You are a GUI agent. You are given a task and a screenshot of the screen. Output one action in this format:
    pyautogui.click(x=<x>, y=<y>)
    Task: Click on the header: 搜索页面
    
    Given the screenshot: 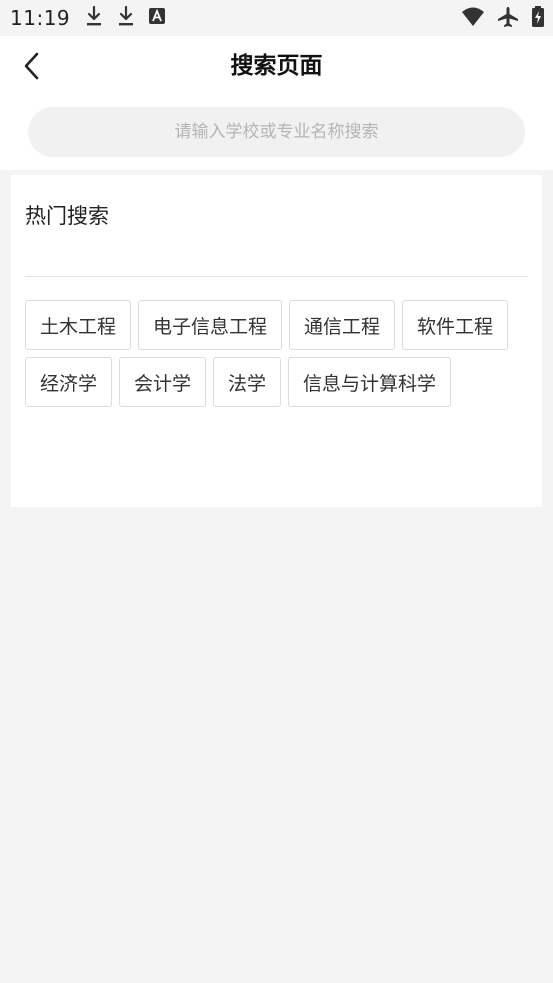 What is the action you would take?
    pyautogui.click(x=276, y=103)
    